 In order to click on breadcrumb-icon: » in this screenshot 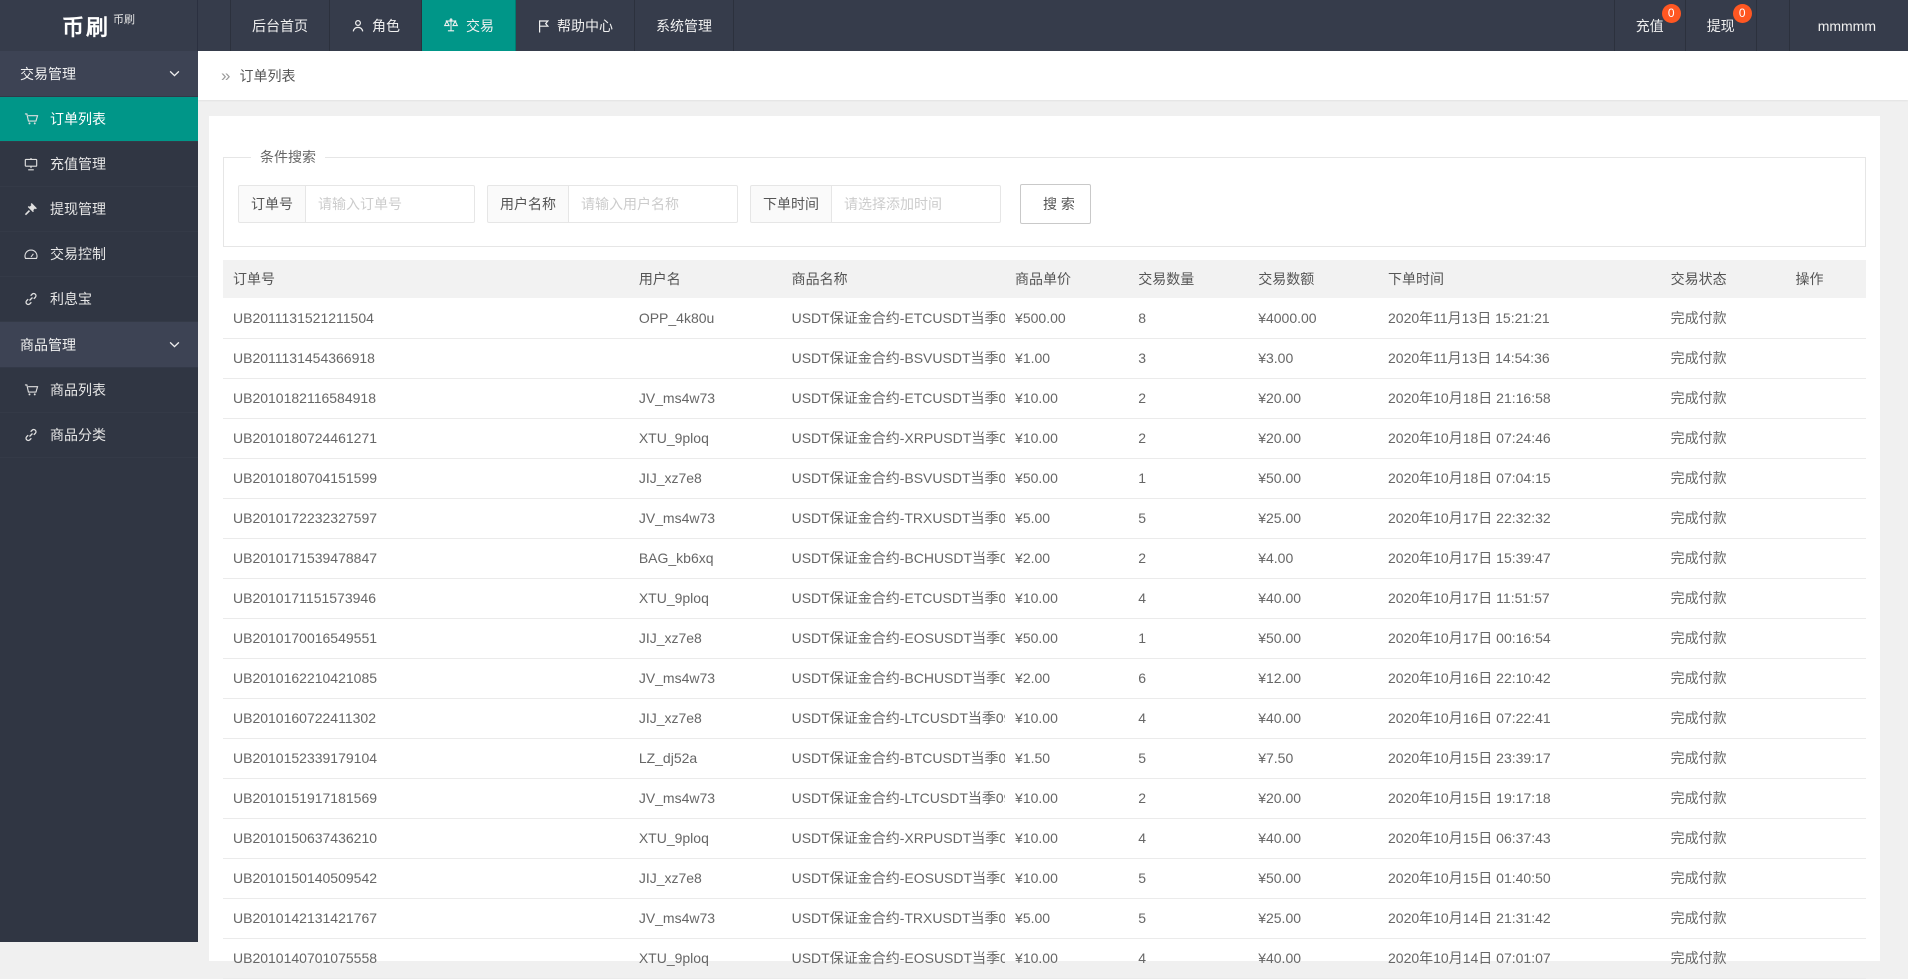, I will do `click(225, 75)`.